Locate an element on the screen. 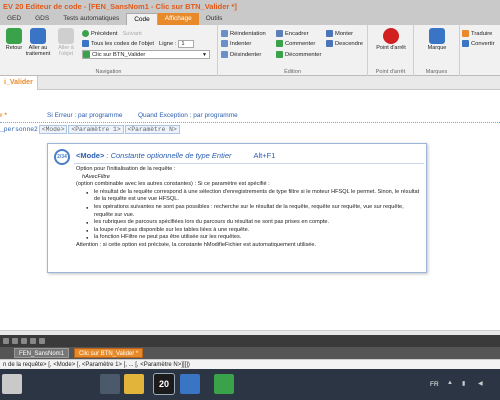 The image size is (500, 400). marque-button: Marque is located at coordinates (437, 39).